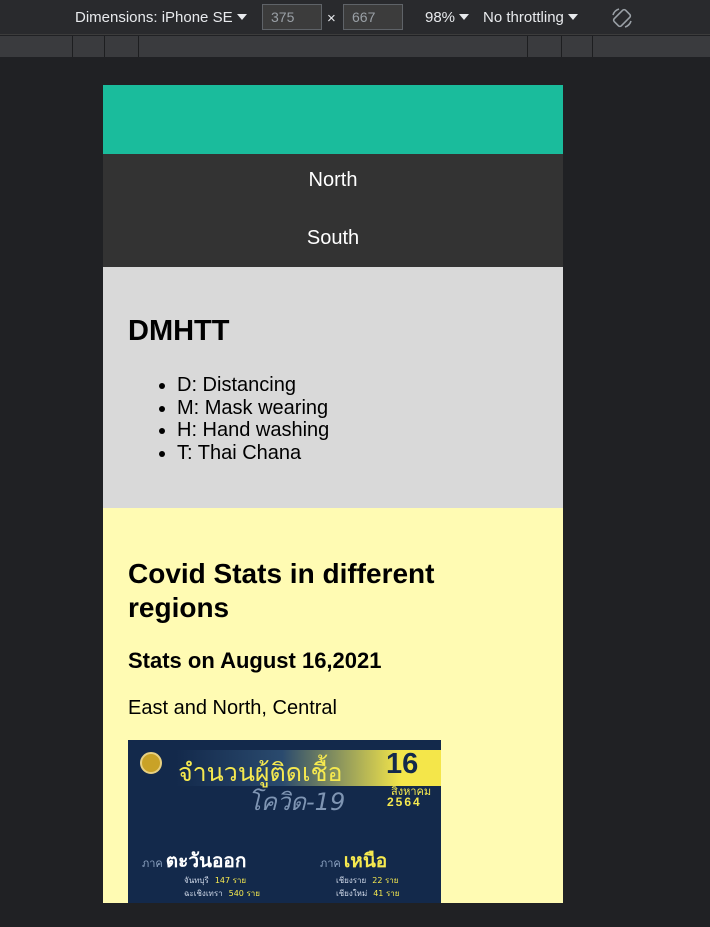 Image resolution: width=710 pixels, height=927 pixels. Describe the element at coordinates (357, 385) in the screenshot. I see `list-item: D: Distancing` at that location.